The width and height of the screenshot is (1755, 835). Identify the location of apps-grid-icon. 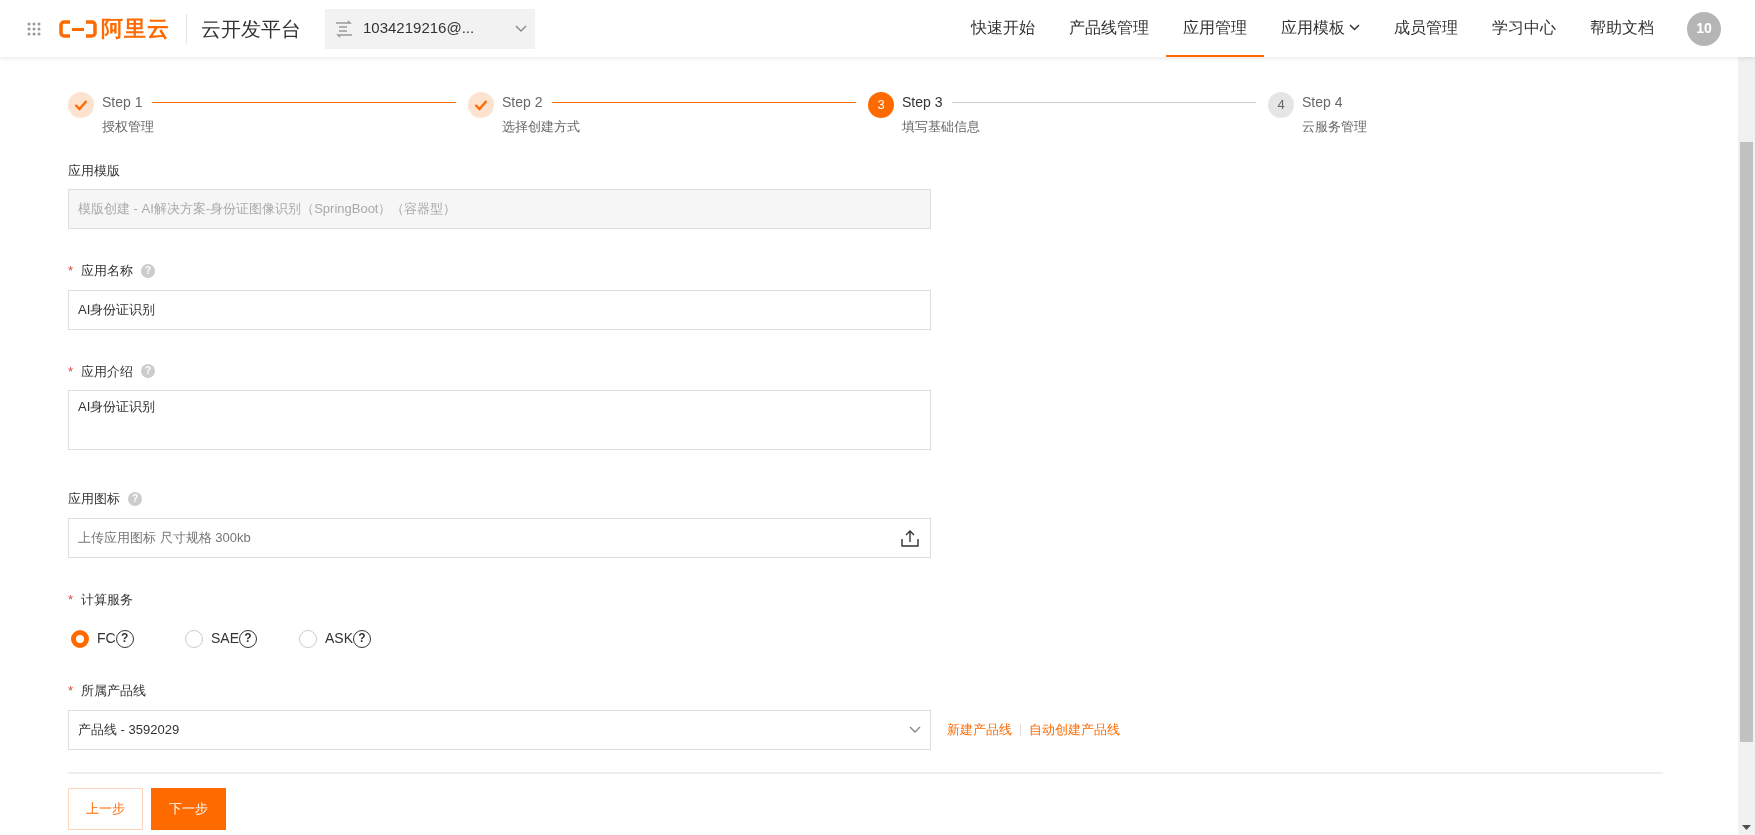
(34, 28).